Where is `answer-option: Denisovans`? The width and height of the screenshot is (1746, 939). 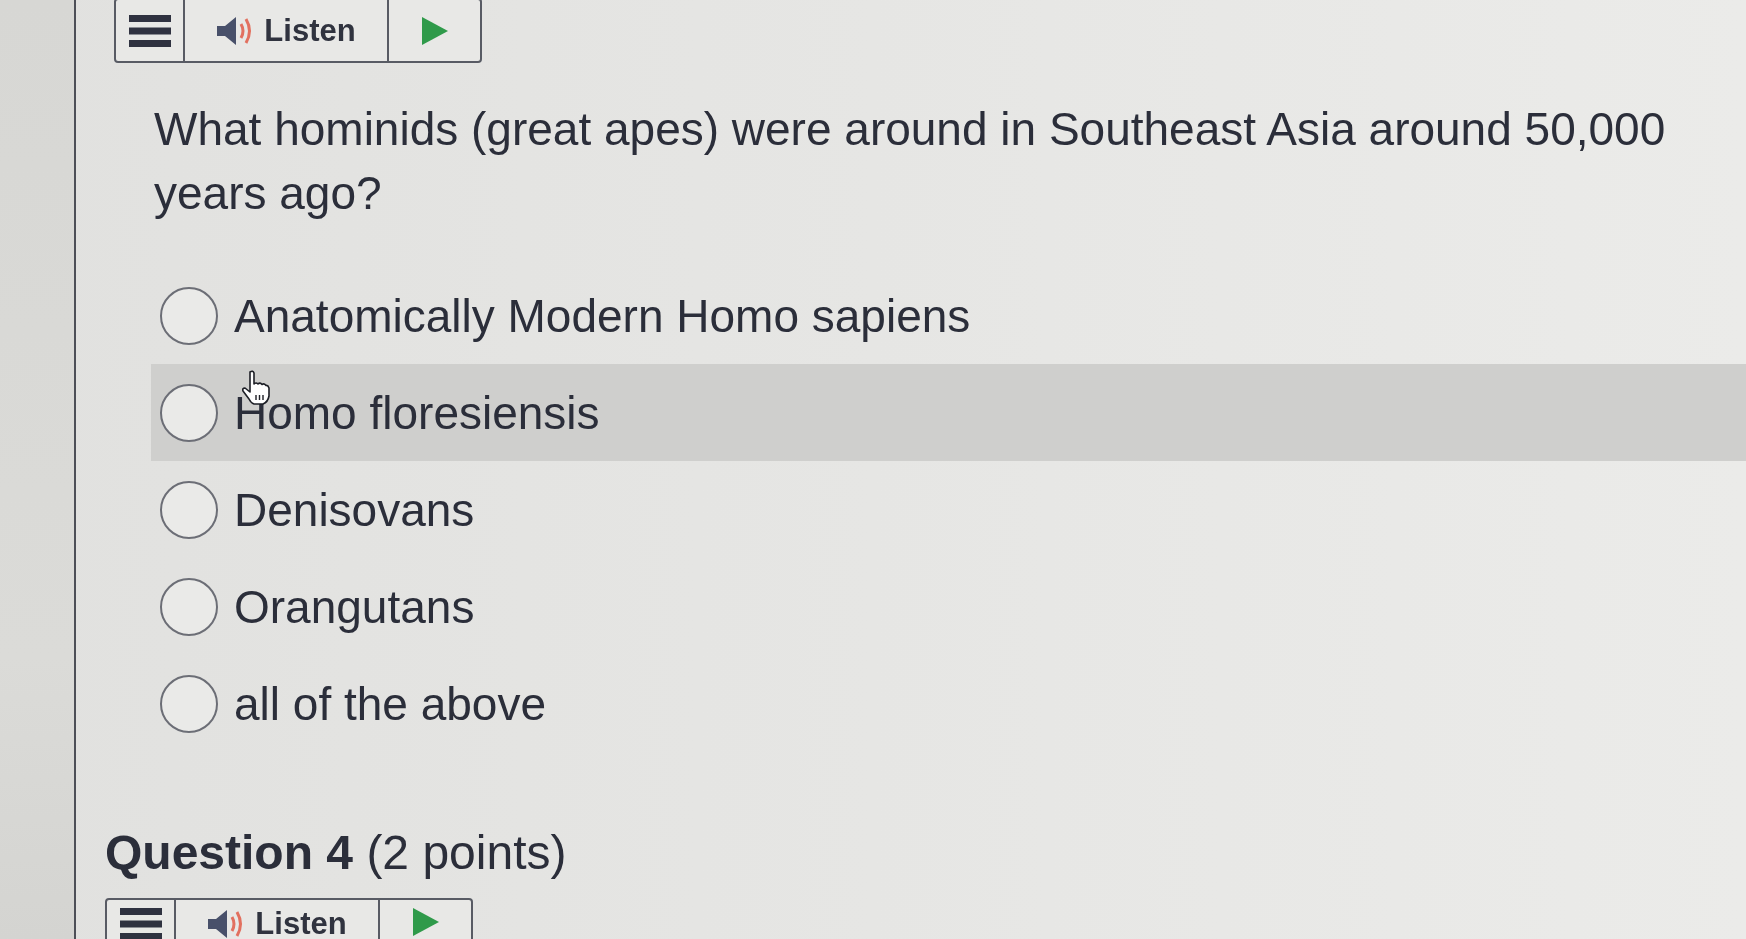 answer-option: Denisovans is located at coordinates (948, 509).